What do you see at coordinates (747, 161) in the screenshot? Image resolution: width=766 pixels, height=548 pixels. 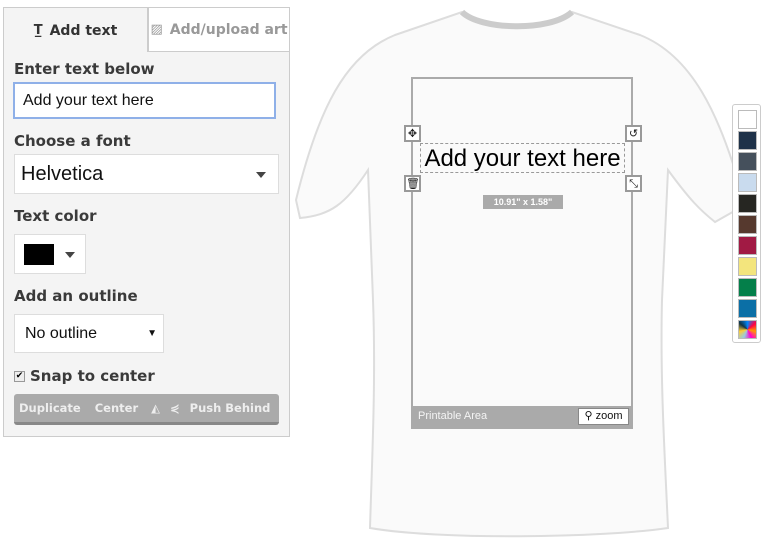 I see `swatch-charcoal` at bounding box center [747, 161].